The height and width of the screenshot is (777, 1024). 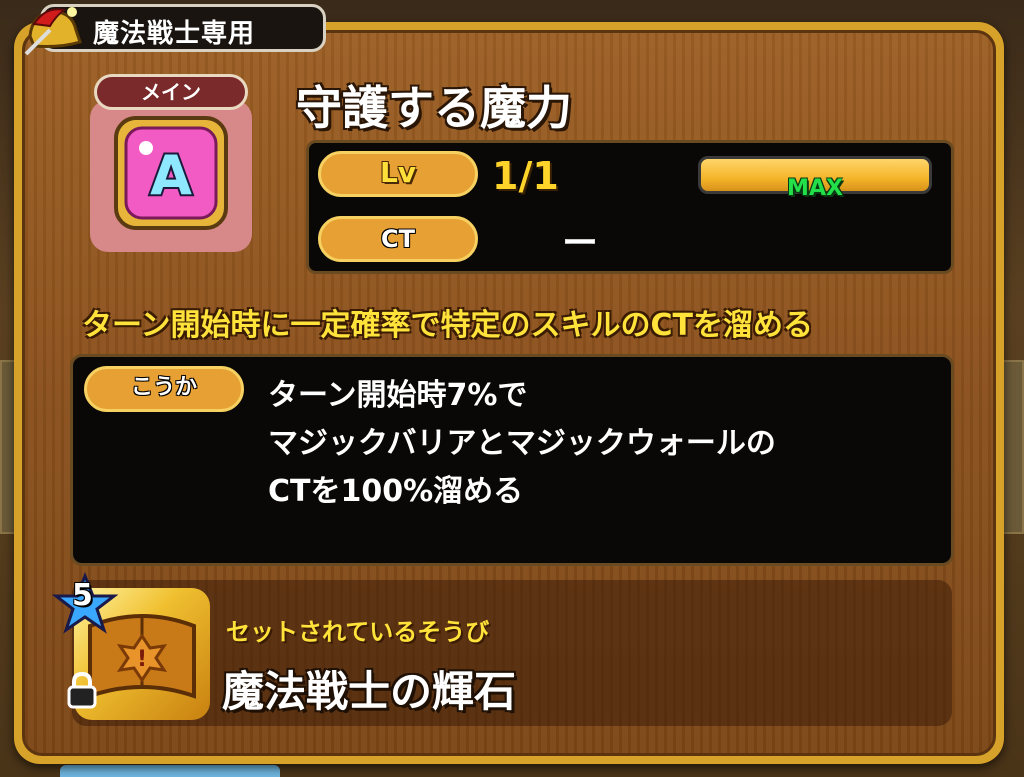 I want to click on effect-line: CTを100%溜める, so click(x=396, y=491).